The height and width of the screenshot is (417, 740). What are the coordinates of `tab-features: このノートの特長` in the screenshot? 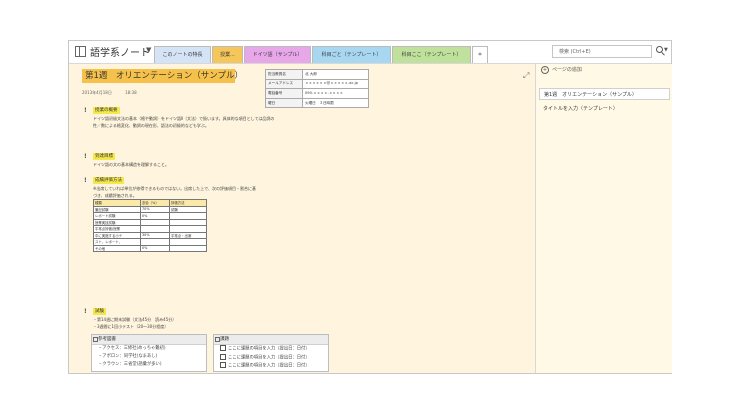 It's located at (182, 54).